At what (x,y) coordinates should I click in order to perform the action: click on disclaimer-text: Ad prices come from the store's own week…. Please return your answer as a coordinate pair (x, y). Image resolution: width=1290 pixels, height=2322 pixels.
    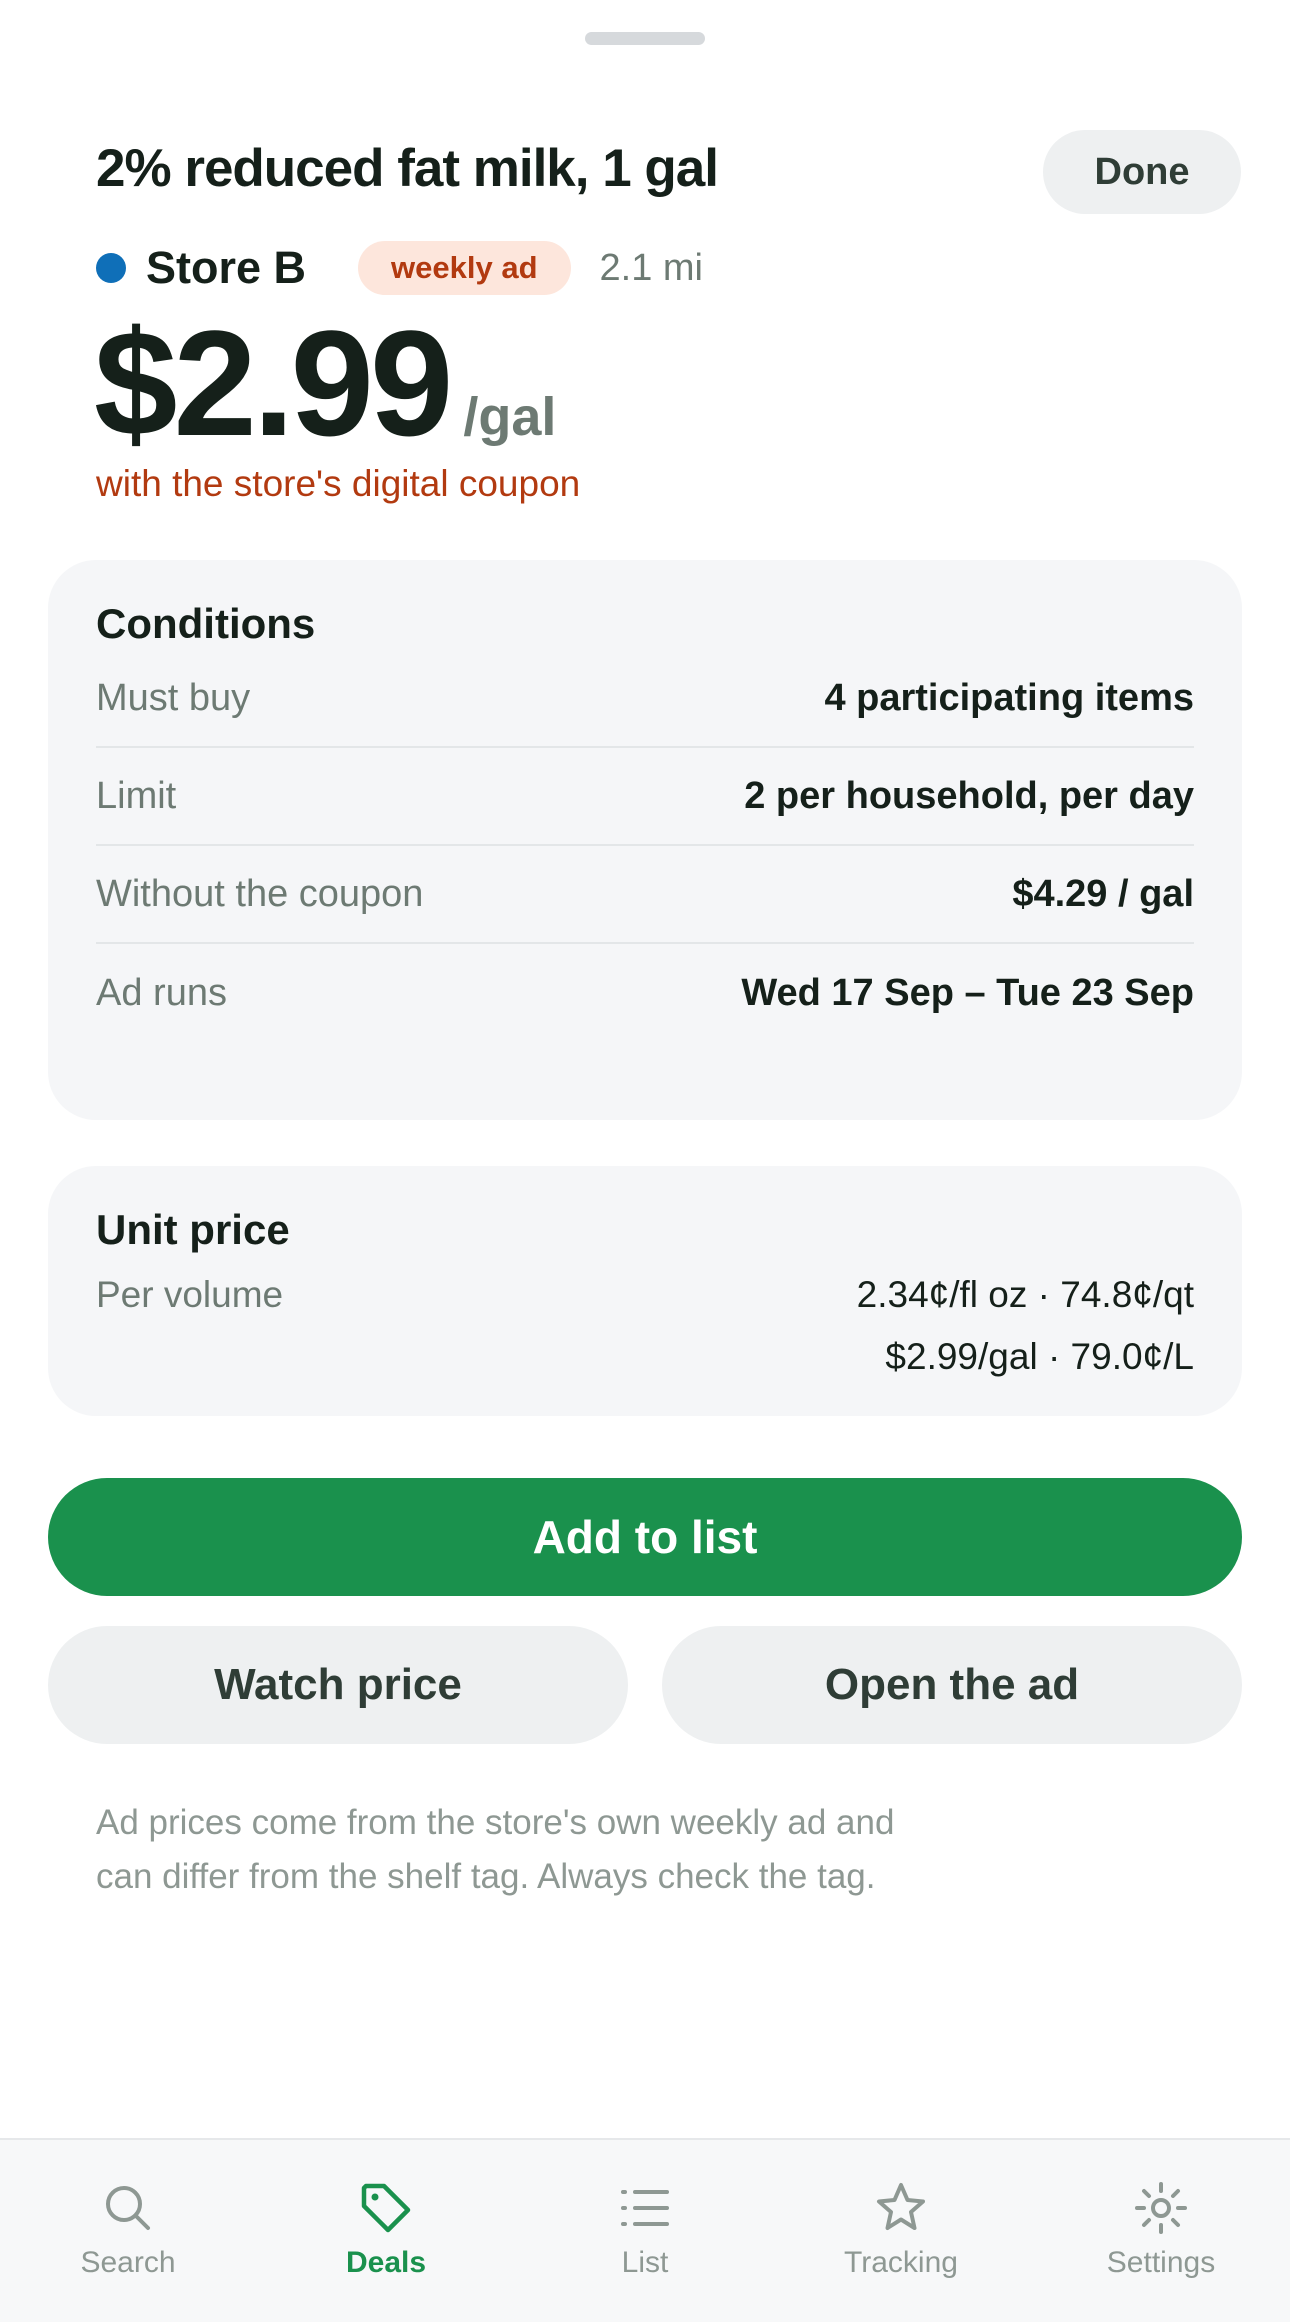
    Looking at the image, I should click on (495, 1849).